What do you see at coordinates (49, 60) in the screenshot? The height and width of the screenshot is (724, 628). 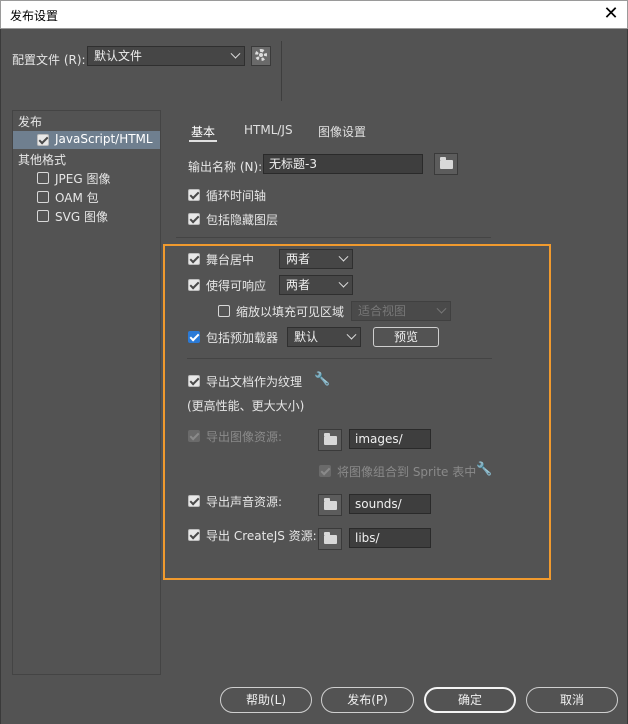 I see `profile-label: 配置文件 (R):` at bounding box center [49, 60].